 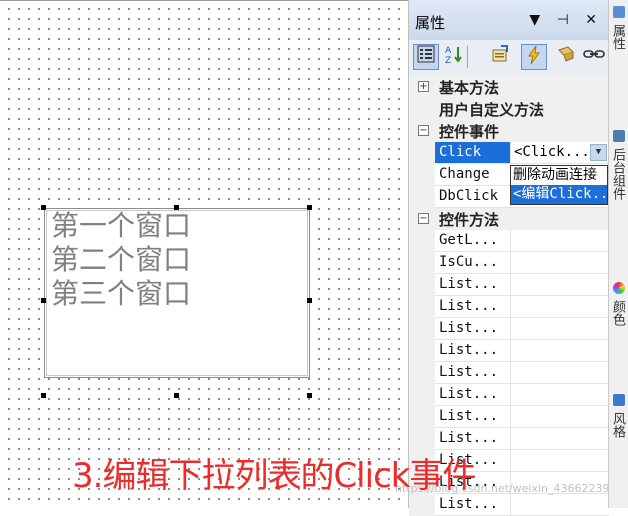 I want to click on tutorial-caption: 3.编辑下拉列表的Click事件, so click(x=274, y=476).